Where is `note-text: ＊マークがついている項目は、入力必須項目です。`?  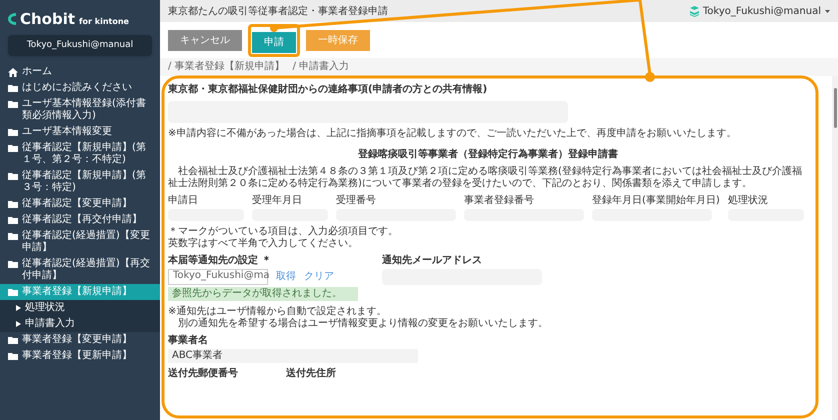 note-text: ＊マークがついている項目は、入力必須項目です。 is located at coordinates (283, 232).